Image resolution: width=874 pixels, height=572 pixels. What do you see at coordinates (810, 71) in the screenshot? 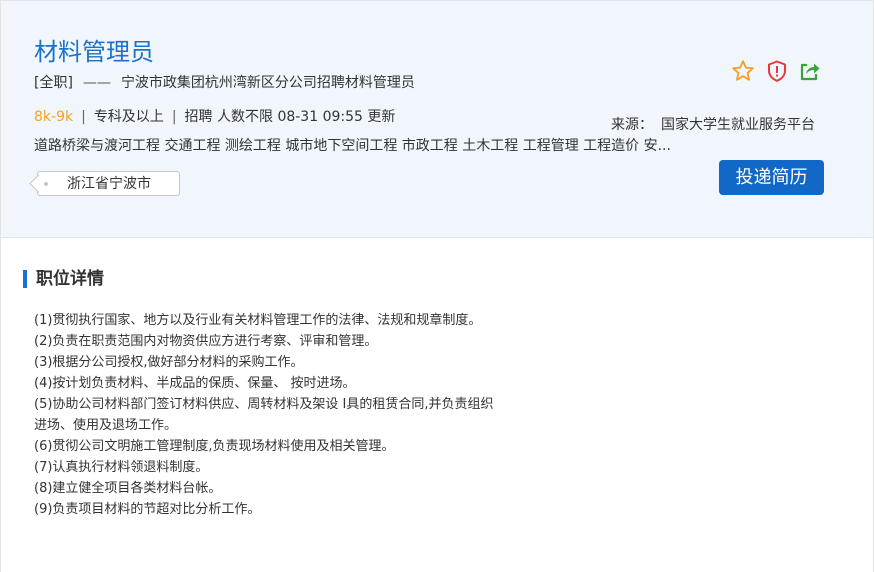
I see `share-icon` at bounding box center [810, 71].